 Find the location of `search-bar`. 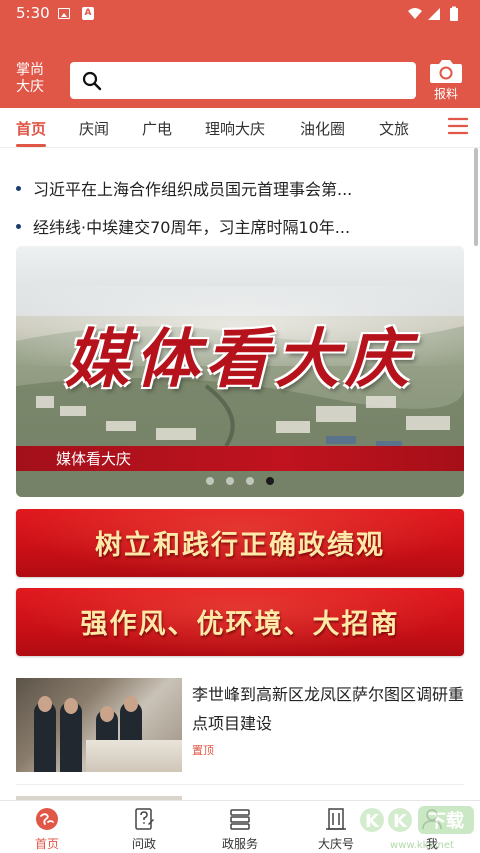

search-bar is located at coordinates (243, 80).